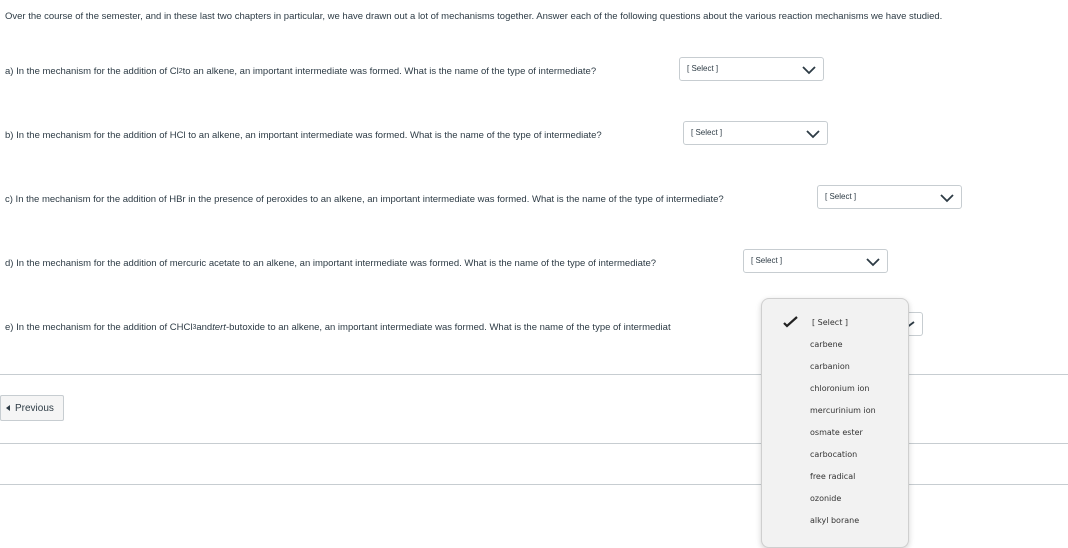 The width and height of the screenshot is (1068, 548). Describe the element at coordinates (836, 432) in the screenshot. I see `dropdown-option-osmate-ester: osmate ester` at that location.